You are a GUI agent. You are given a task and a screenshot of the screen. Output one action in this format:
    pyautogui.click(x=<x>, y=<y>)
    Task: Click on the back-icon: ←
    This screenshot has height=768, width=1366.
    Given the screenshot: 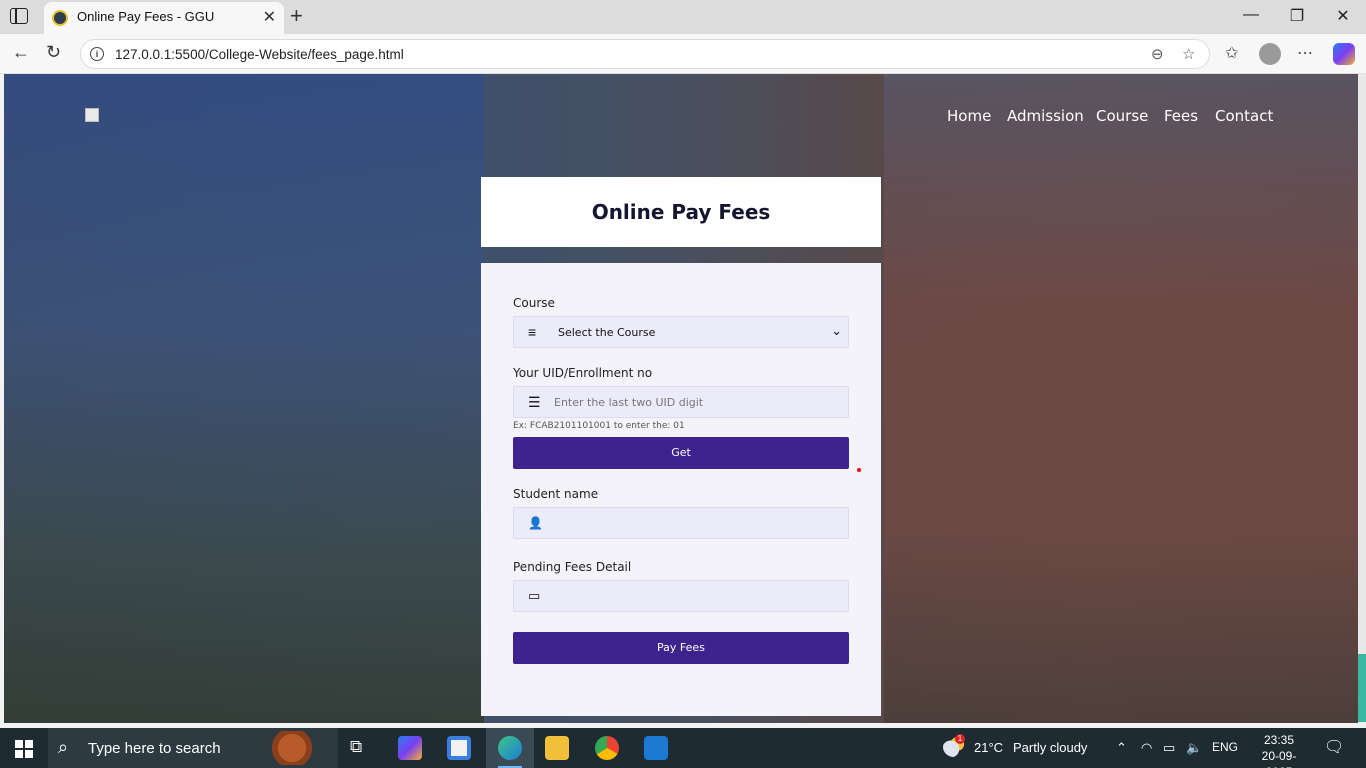 What is the action you would take?
    pyautogui.click(x=21, y=52)
    